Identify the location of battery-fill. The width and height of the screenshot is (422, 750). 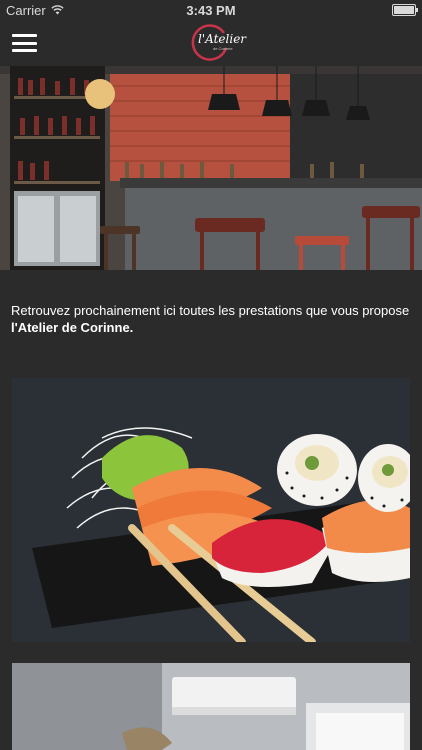
(404, 10).